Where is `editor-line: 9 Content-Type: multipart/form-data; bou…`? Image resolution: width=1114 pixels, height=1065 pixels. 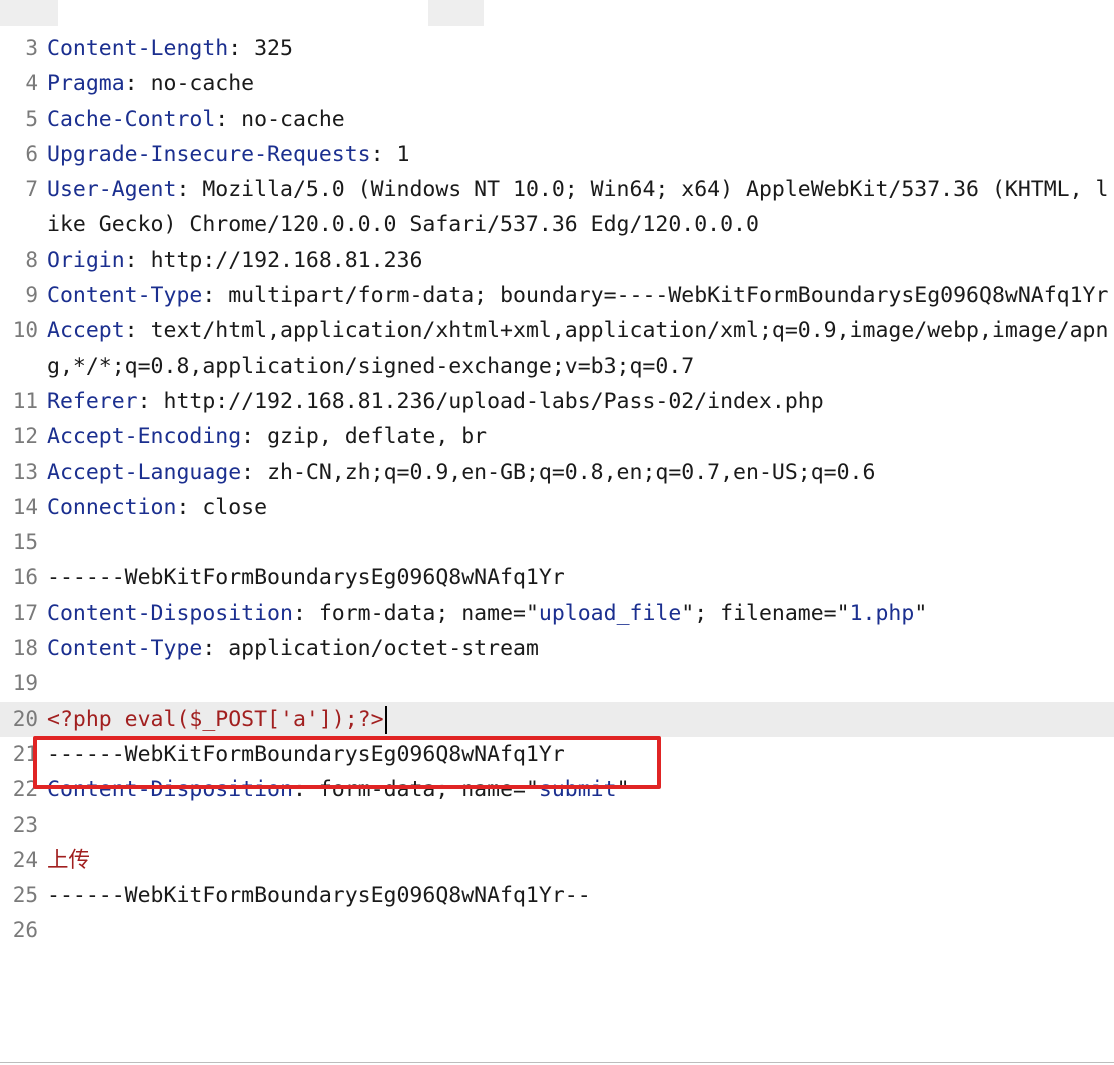 editor-line: 9 Content-Type: multipart/form-data; bou… is located at coordinates (557, 295).